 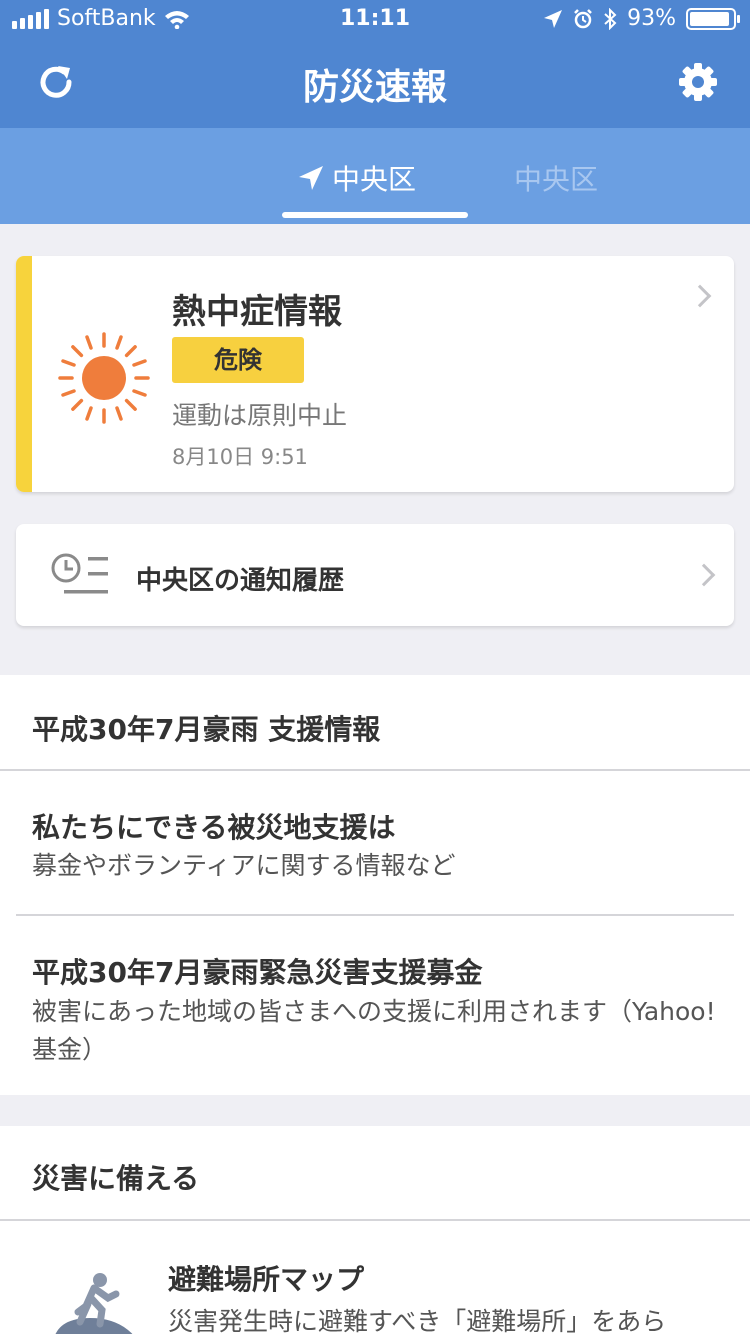 What do you see at coordinates (24, 374) in the screenshot?
I see `warning-accent-bar` at bounding box center [24, 374].